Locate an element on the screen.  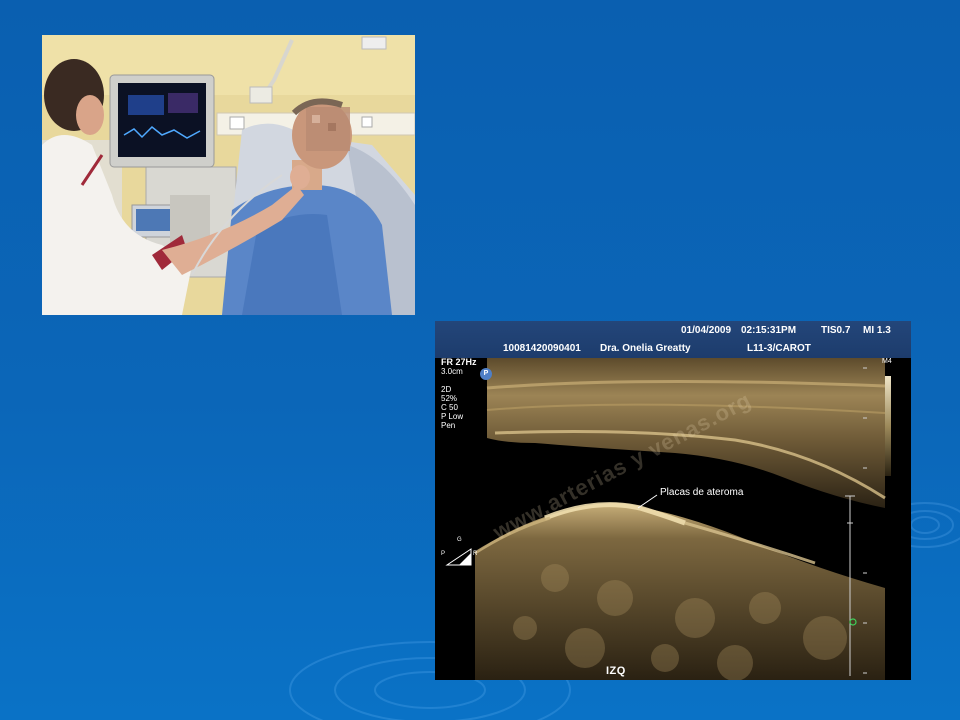
penetration-value: Pen is located at coordinates (448, 425).